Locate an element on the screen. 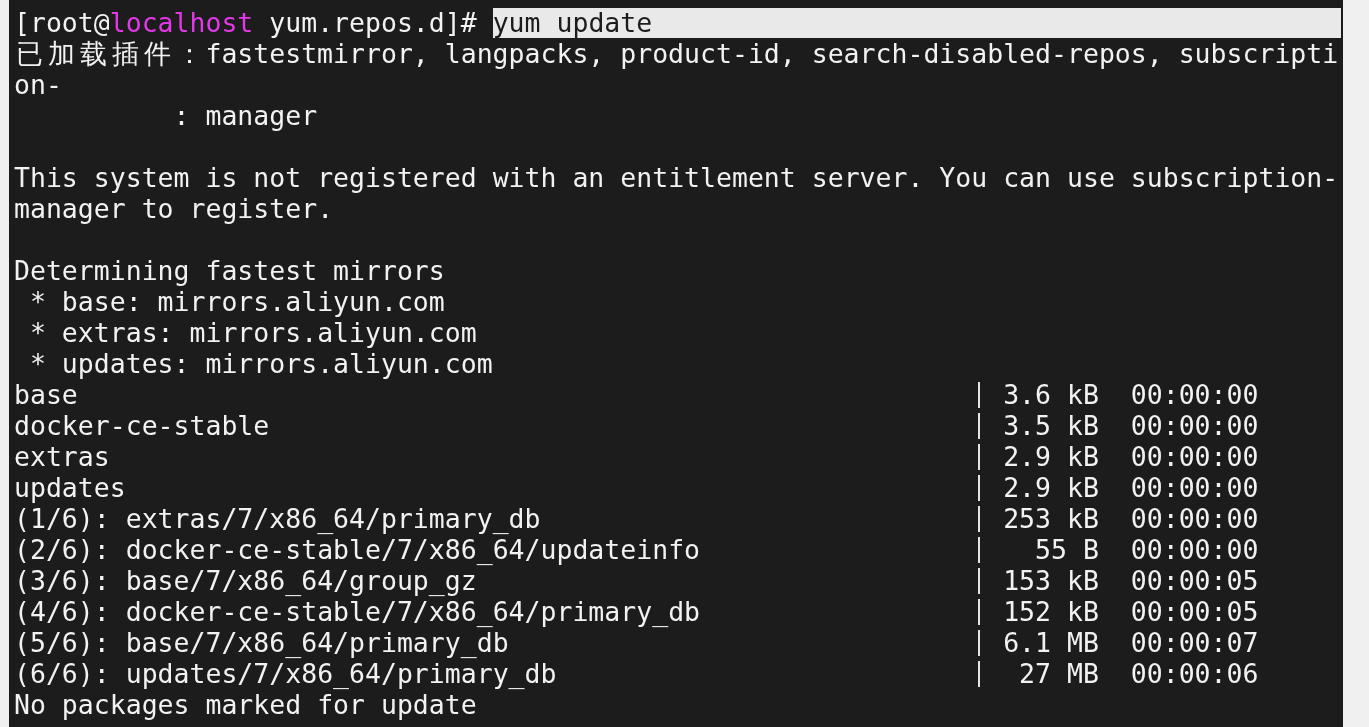 Image resolution: width=1369 pixels, height=727 pixels. output-line: This system is not registered with an entitlement server. You can use subscription- is located at coordinates (676, 177).